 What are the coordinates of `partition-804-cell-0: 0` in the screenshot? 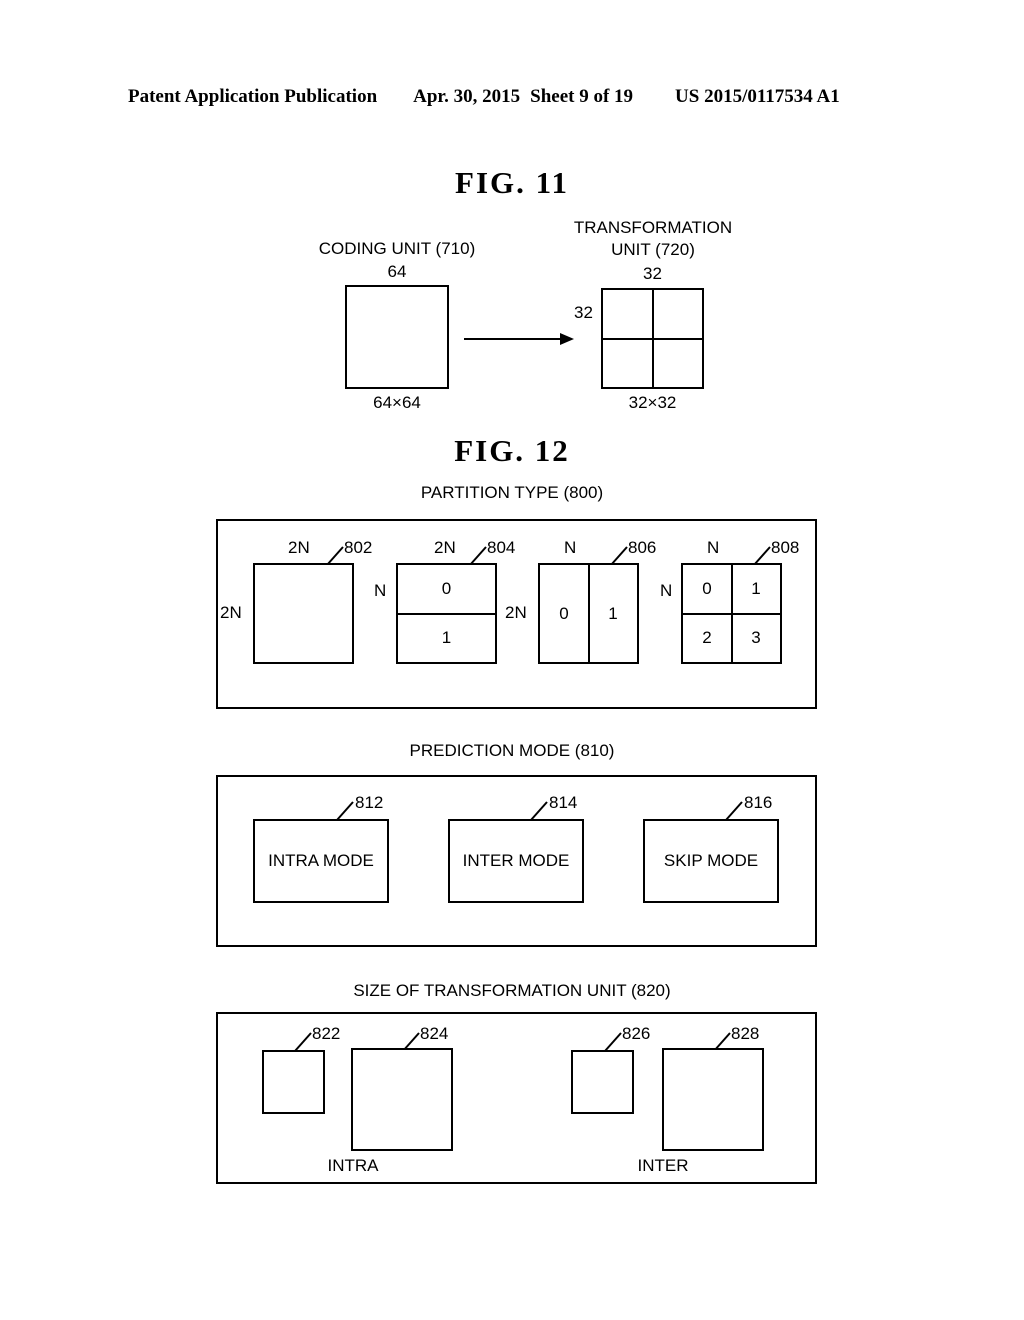 It's located at (446, 588).